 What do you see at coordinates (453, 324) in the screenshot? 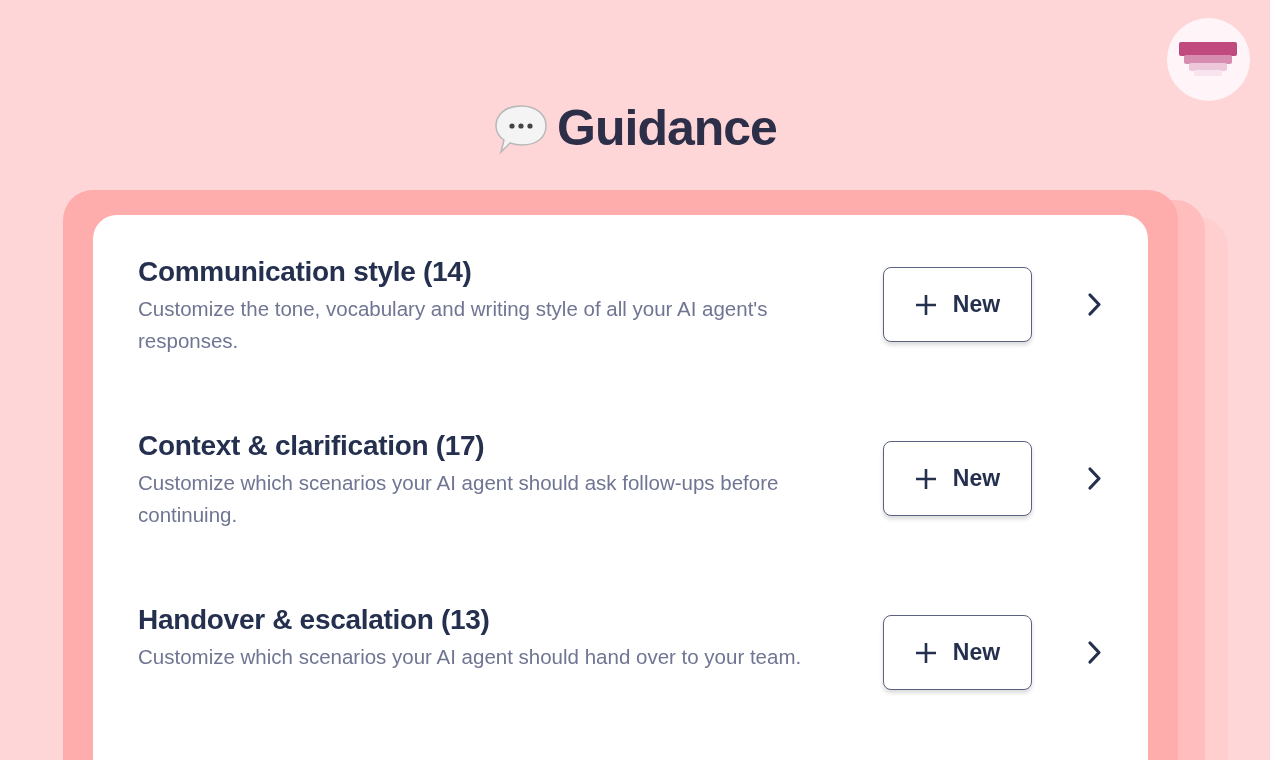
I see `section-description: Customize the tone, vocabulary and writing style of all your AI agent's responses.` at bounding box center [453, 324].